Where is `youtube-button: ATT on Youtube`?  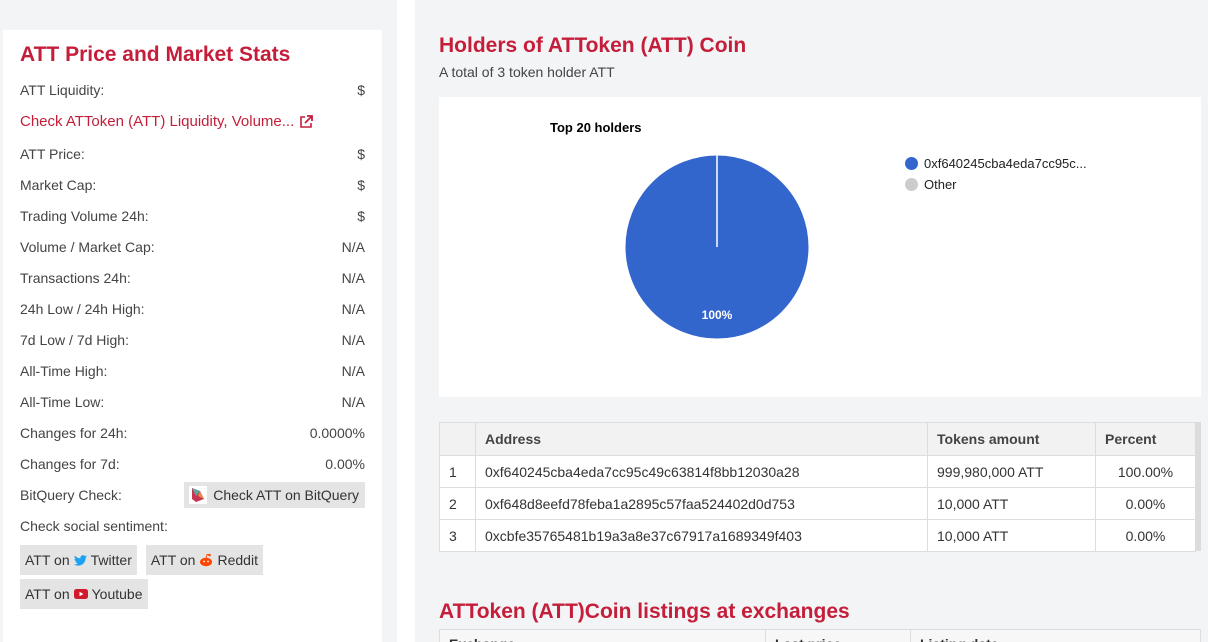
youtube-button: ATT on Youtube is located at coordinates (84, 594).